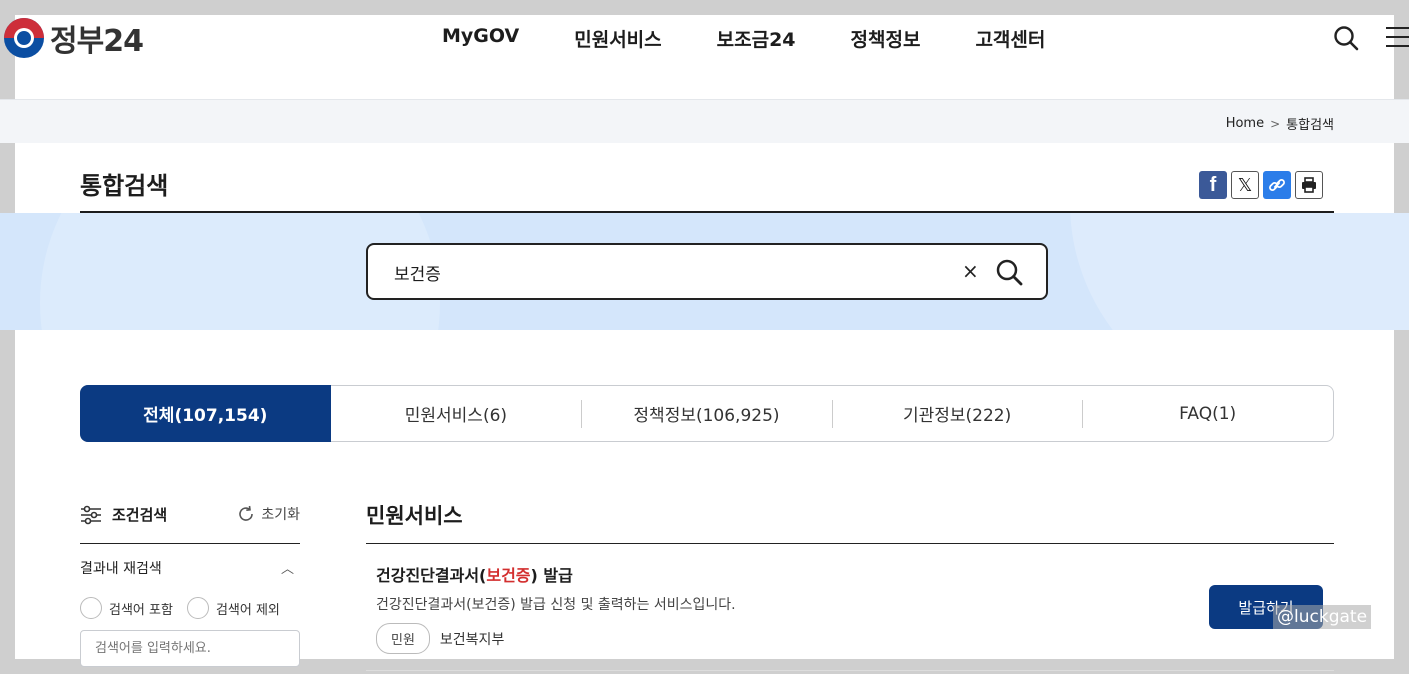  Describe the element at coordinates (197, 608) in the screenshot. I see `exclude-radio` at that location.